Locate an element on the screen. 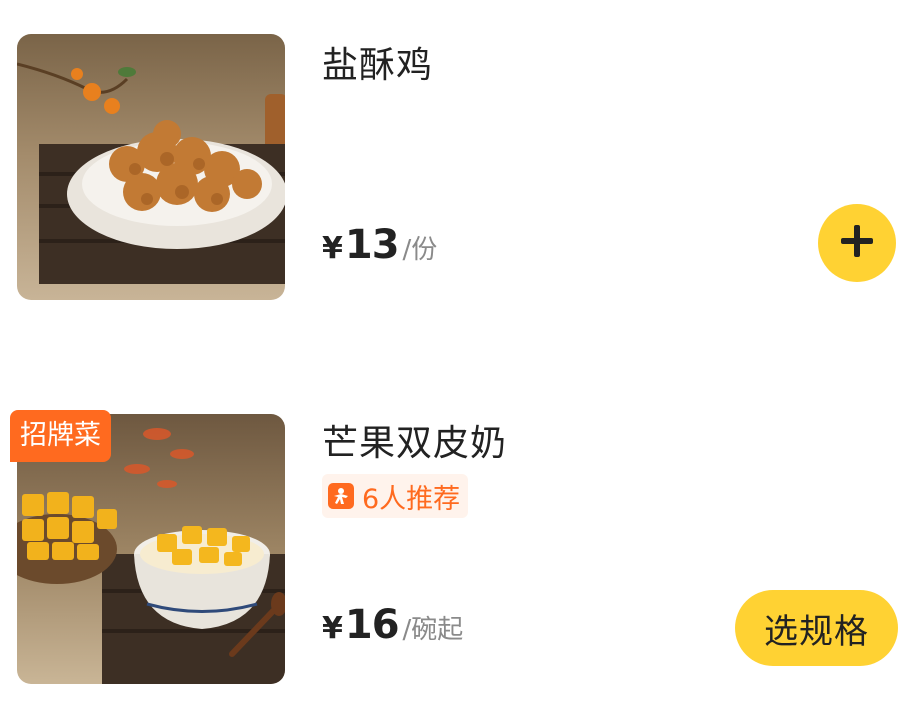  item-title: 芒果双皮奶 is located at coordinates (415, 443).